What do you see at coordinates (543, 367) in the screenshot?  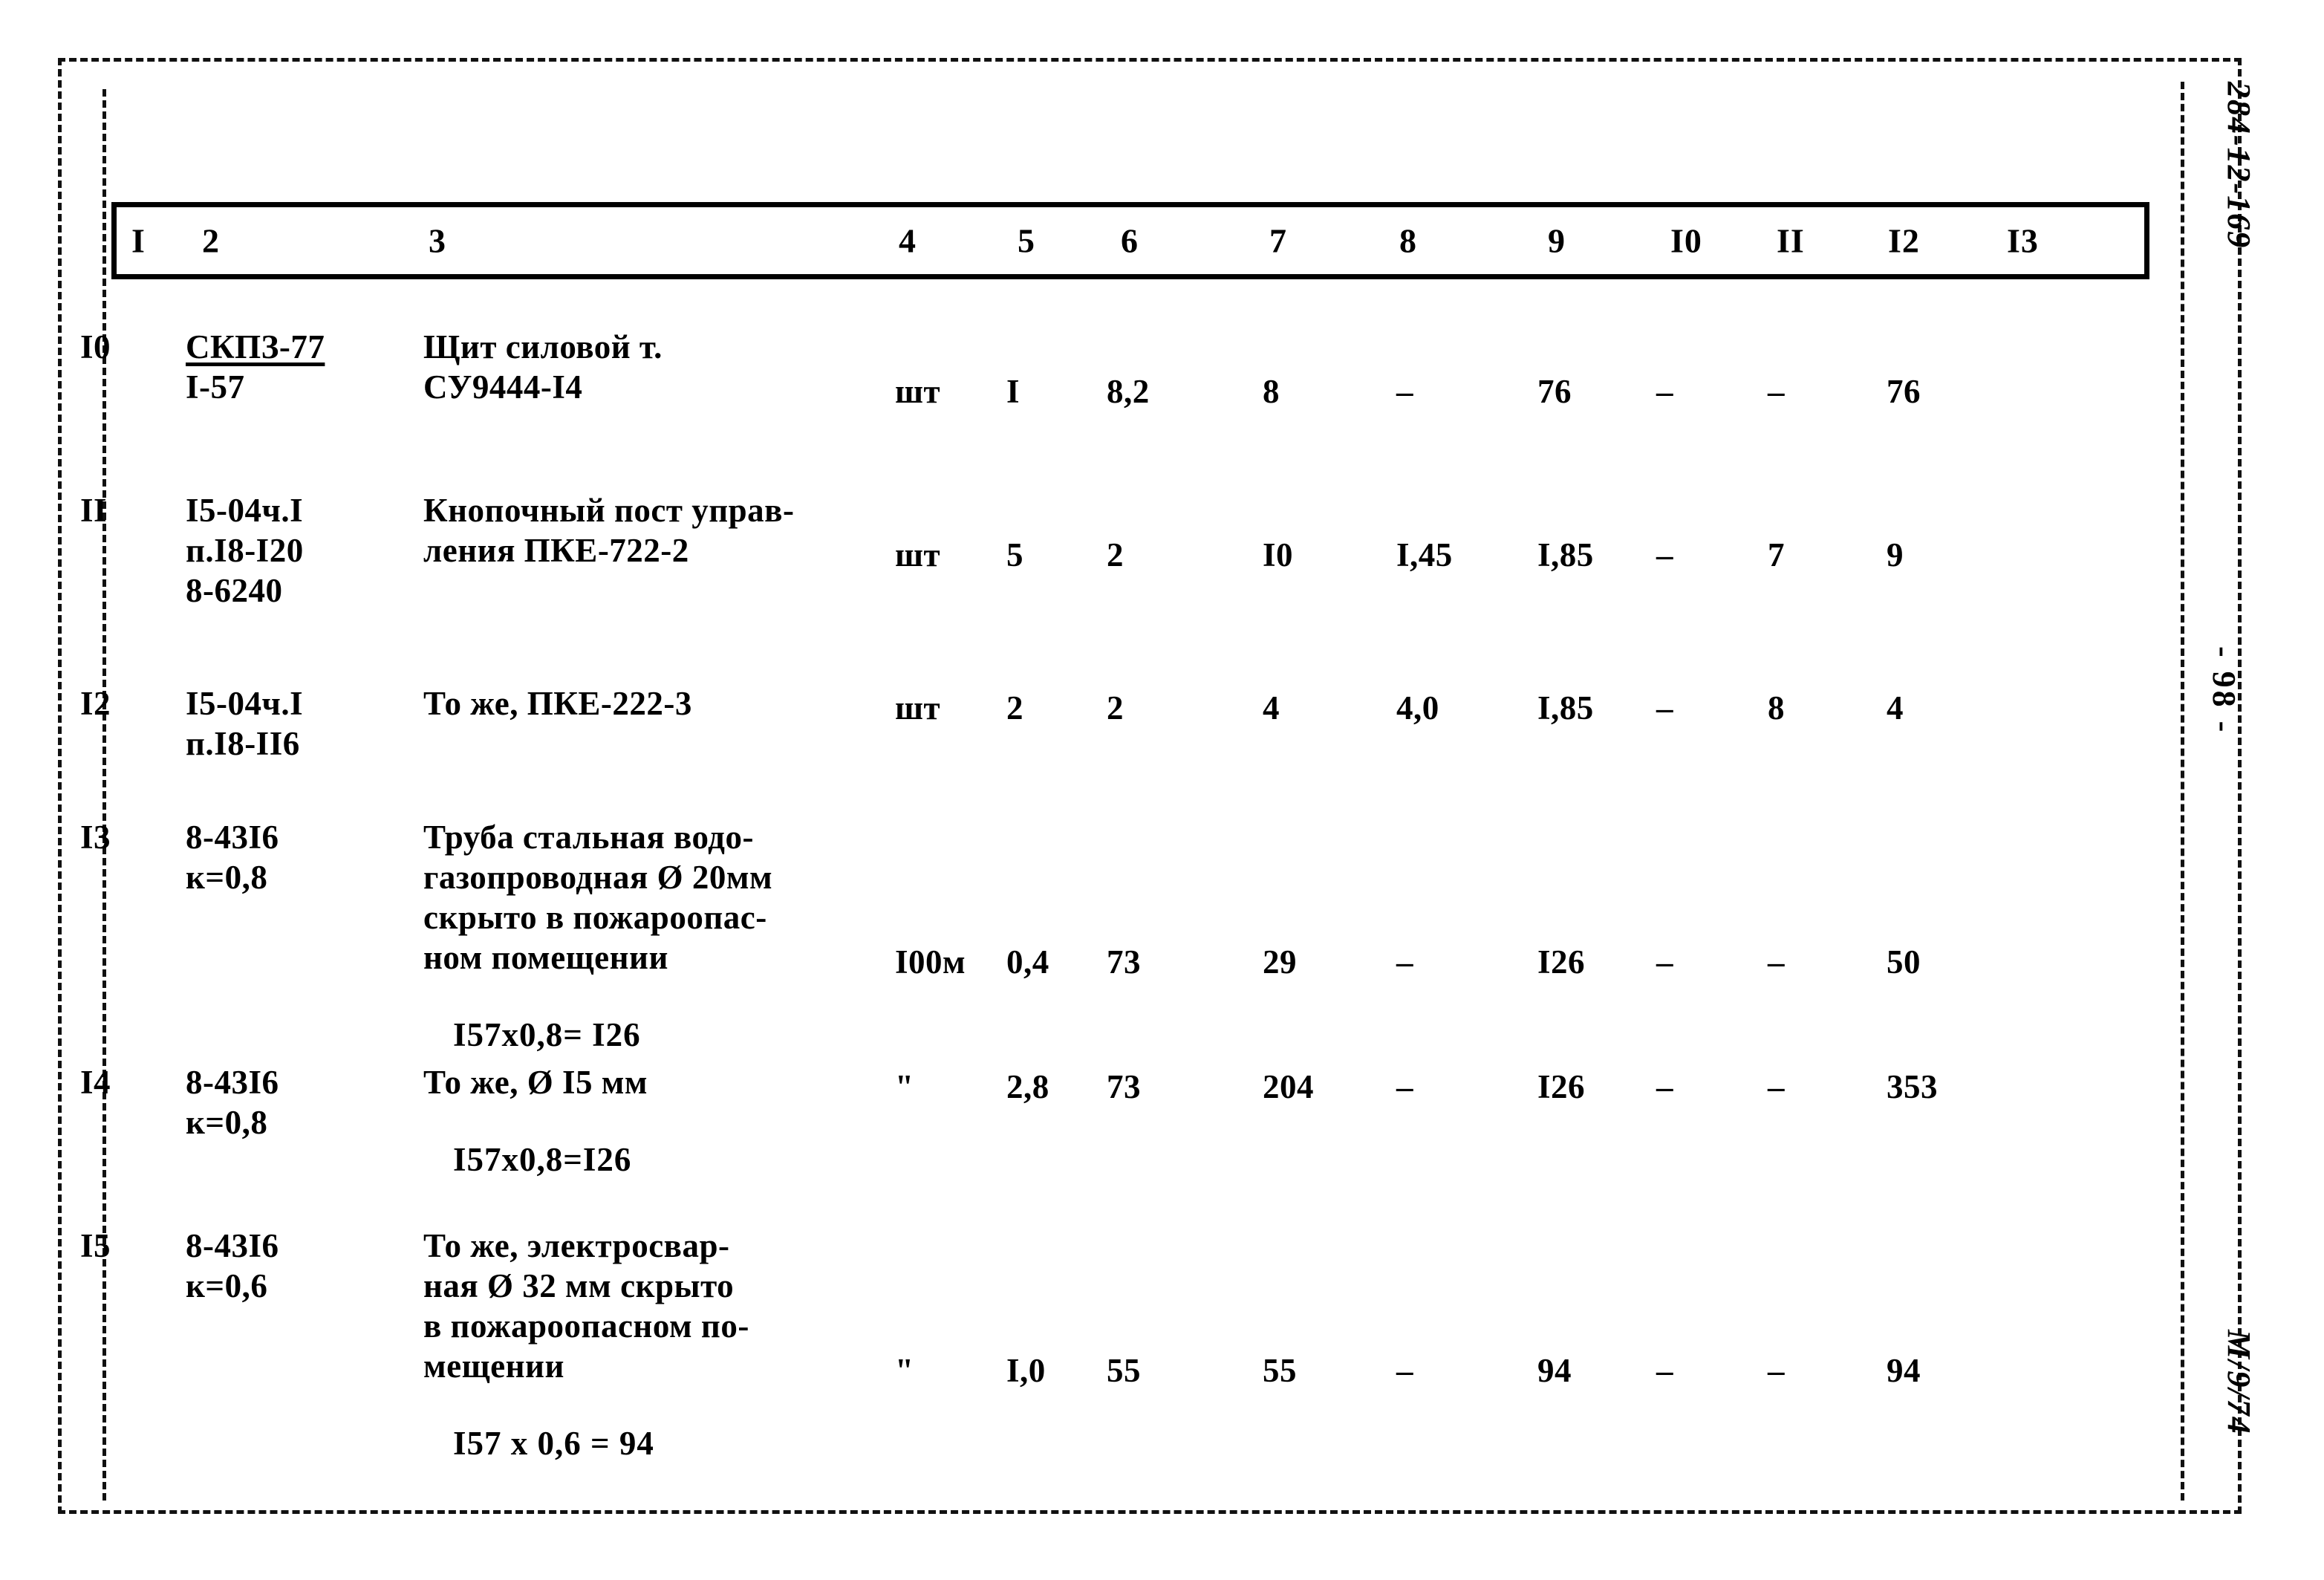 I see `row-description: Щит силовой т. СУ9444-I4` at bounding box center [543, 367].